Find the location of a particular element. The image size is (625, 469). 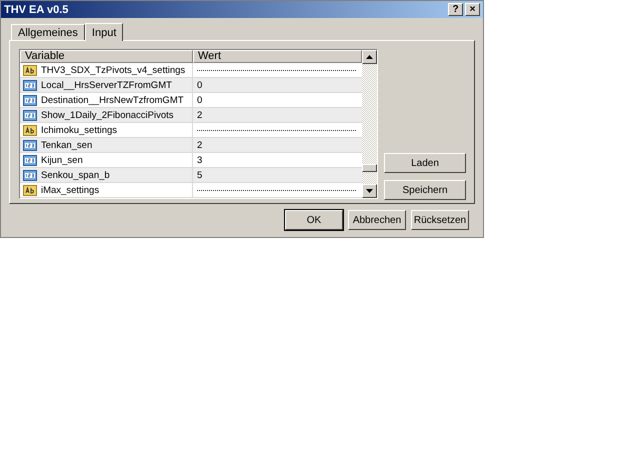

table-row: Ichimoku_settings is located at coordinates (191, 130).